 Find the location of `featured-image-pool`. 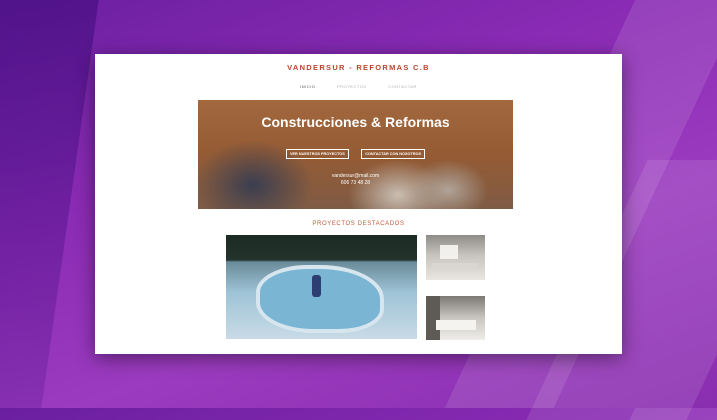

featured-image-pool is located at coordinates (321, 287).